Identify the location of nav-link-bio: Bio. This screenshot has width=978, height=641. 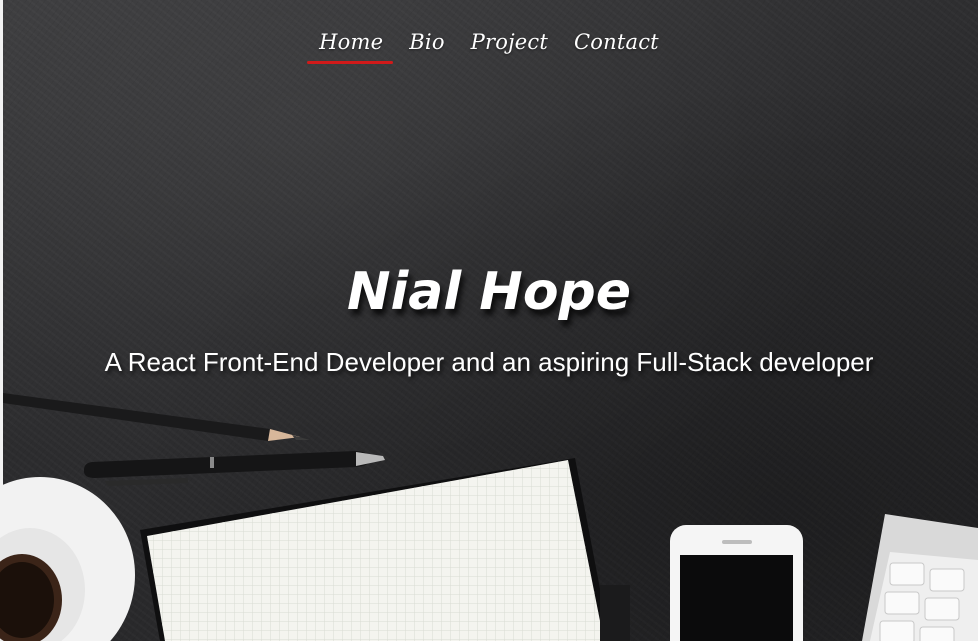
(426, 42).